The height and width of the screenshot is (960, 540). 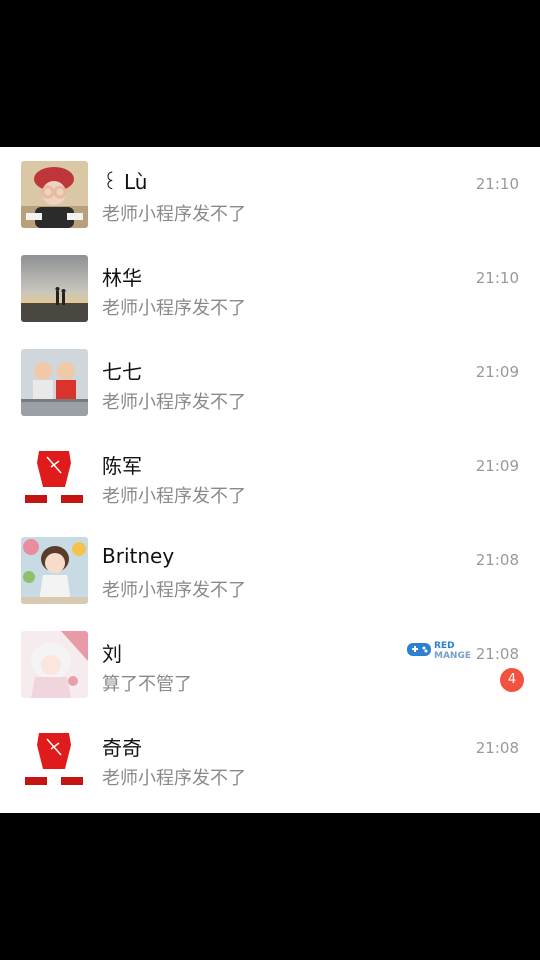 I want to click on chat-name: ꒰ Lù, so click(x=125, y=182).